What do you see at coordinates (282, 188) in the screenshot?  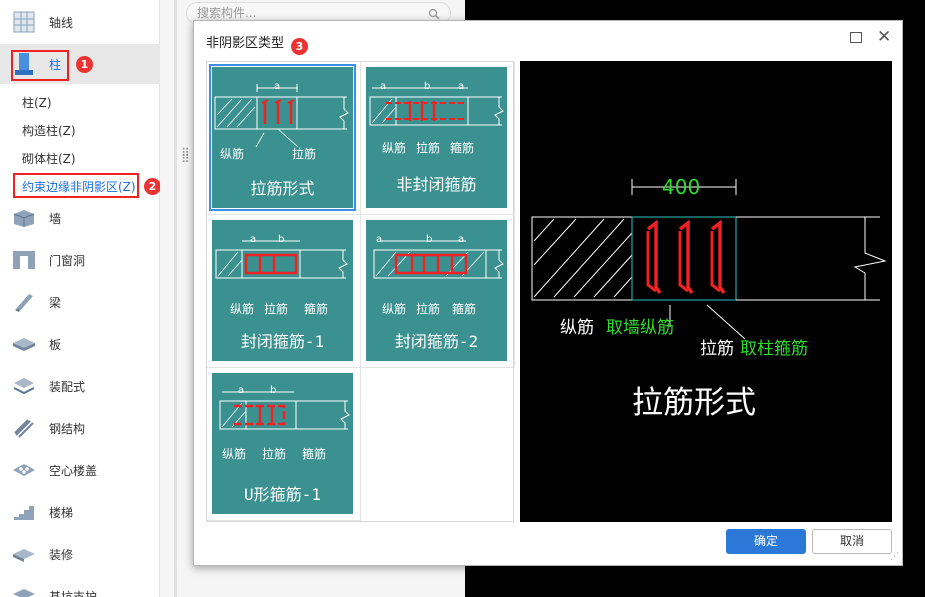 I see `option-caption: 拉筋形式` at bounding box center [282, 188].